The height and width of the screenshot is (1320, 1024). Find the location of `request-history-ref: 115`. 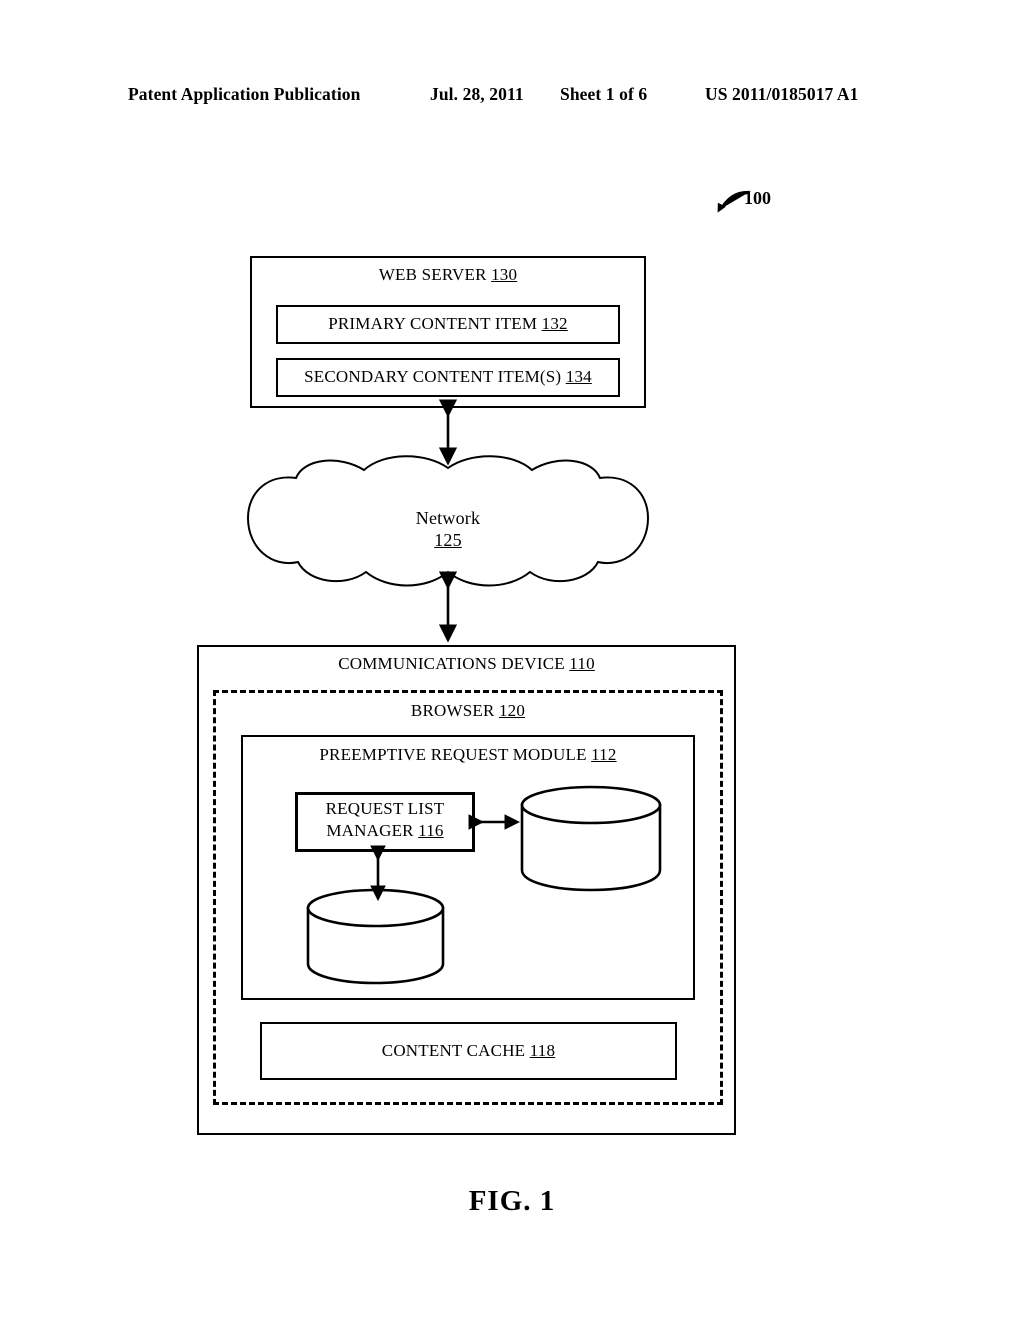

request-history-ref: 115 is located at coordinates (415, 954).